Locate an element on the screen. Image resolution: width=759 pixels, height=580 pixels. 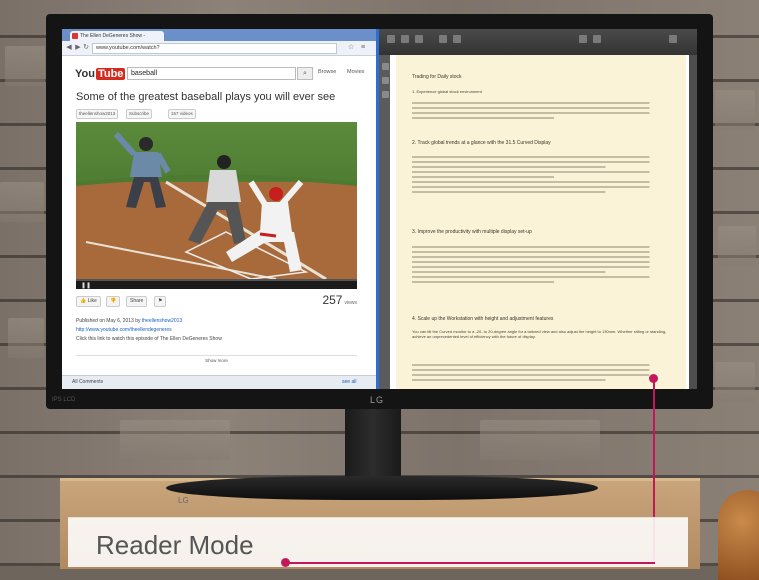
browser-tab: The Ellen DeGeneres Show - is located at coordinates (117, 36).